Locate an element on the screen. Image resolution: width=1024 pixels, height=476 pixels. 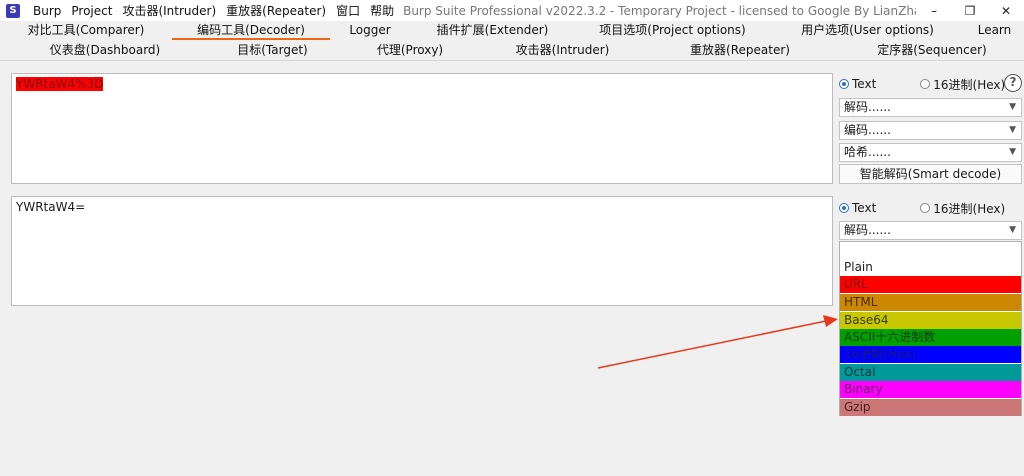
arrow-head is located at coordinates (830, 321).